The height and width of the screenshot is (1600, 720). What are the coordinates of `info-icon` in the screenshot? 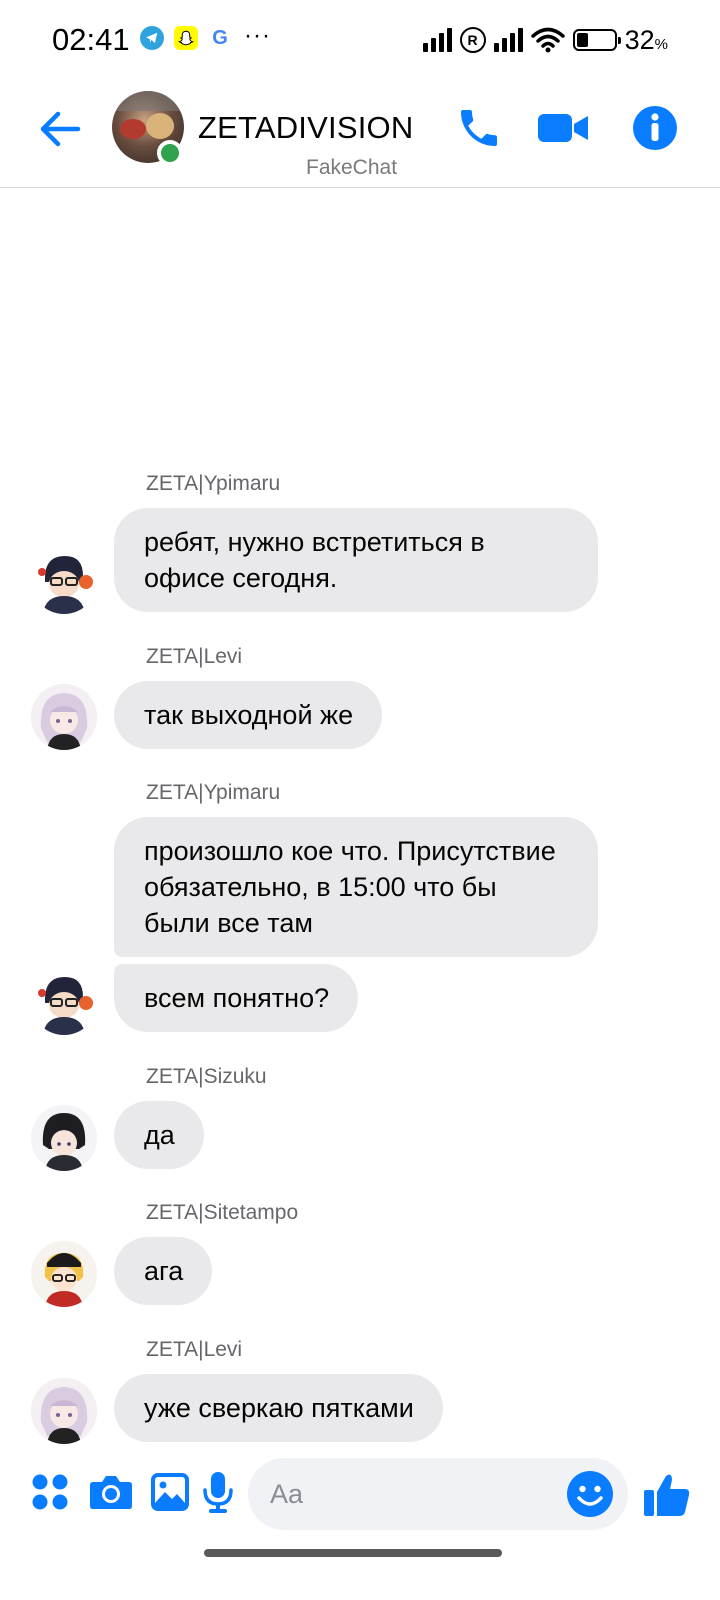 It's located at (655, 128).